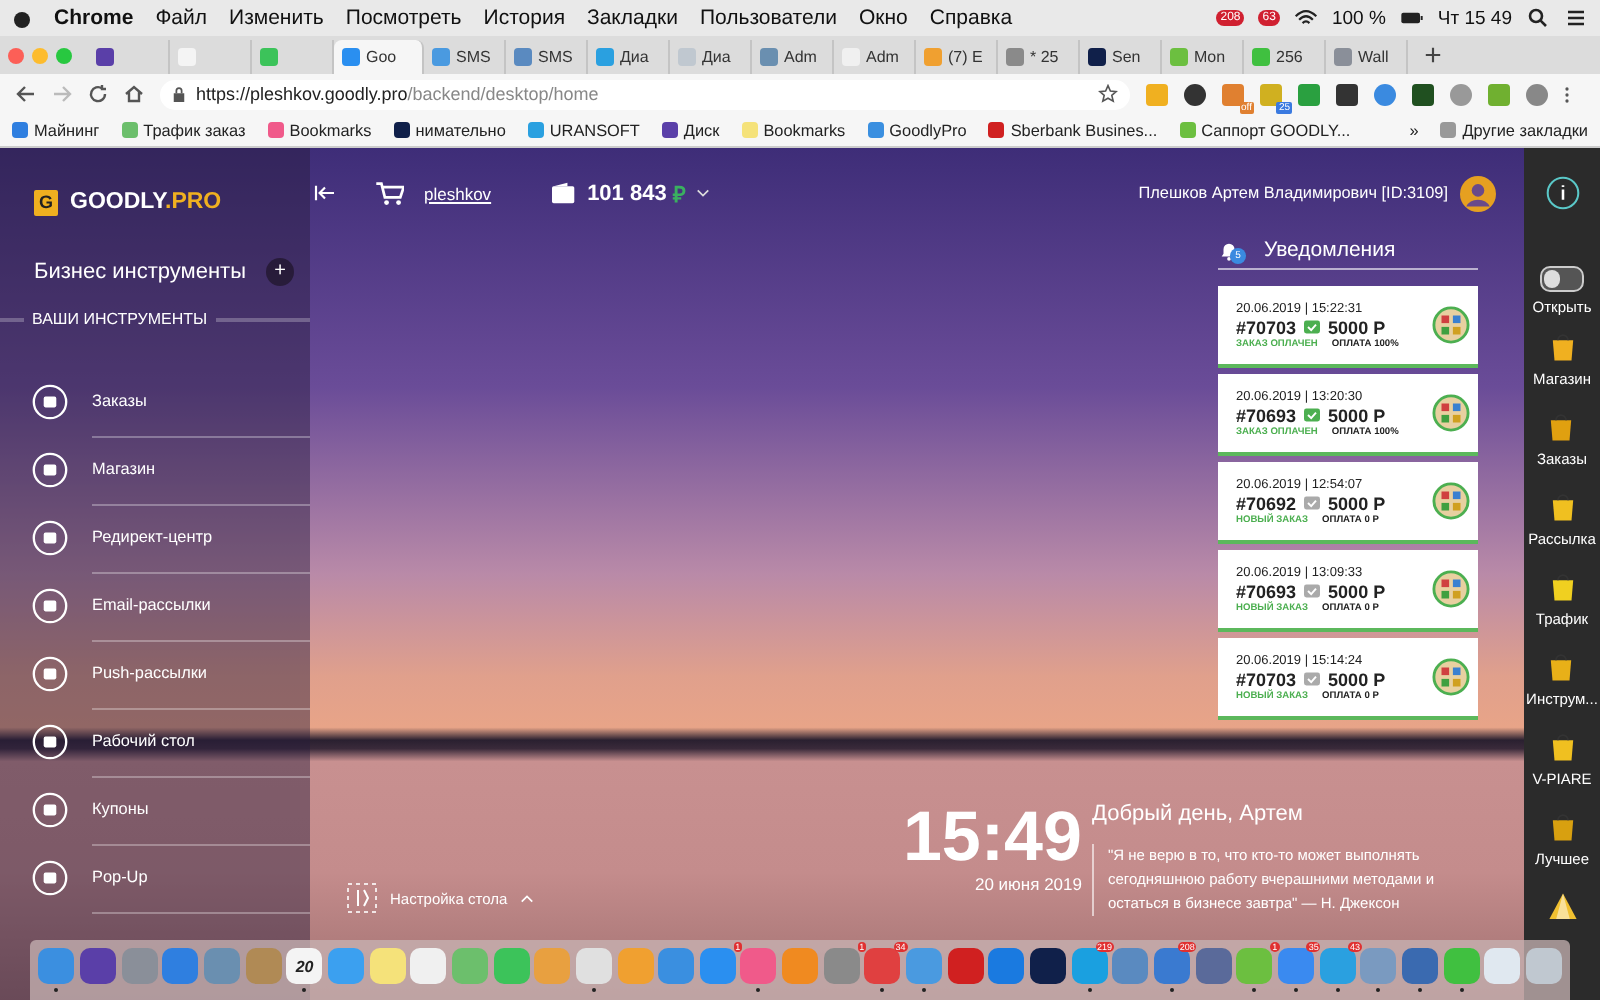 The height and width of the screenshot is (1000, 1600). What do you see at coordinates (1562, 193) in the screenshot?
I see `info-icon` at bounding box center [1562, 193].